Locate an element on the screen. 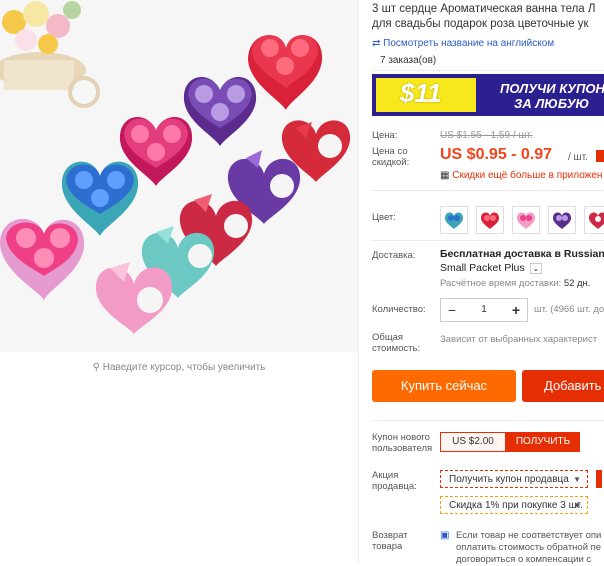  orders-count: 7 заказа(ов) is located at coordinates (488, 61).